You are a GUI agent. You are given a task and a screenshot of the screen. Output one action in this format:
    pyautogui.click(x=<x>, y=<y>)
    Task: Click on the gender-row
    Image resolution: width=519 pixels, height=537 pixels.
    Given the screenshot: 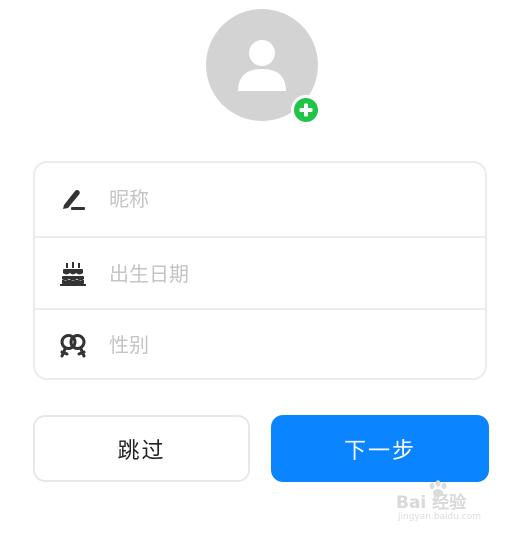 What is the action you would take?
    pyautogui.click(x=260, y=344)
    